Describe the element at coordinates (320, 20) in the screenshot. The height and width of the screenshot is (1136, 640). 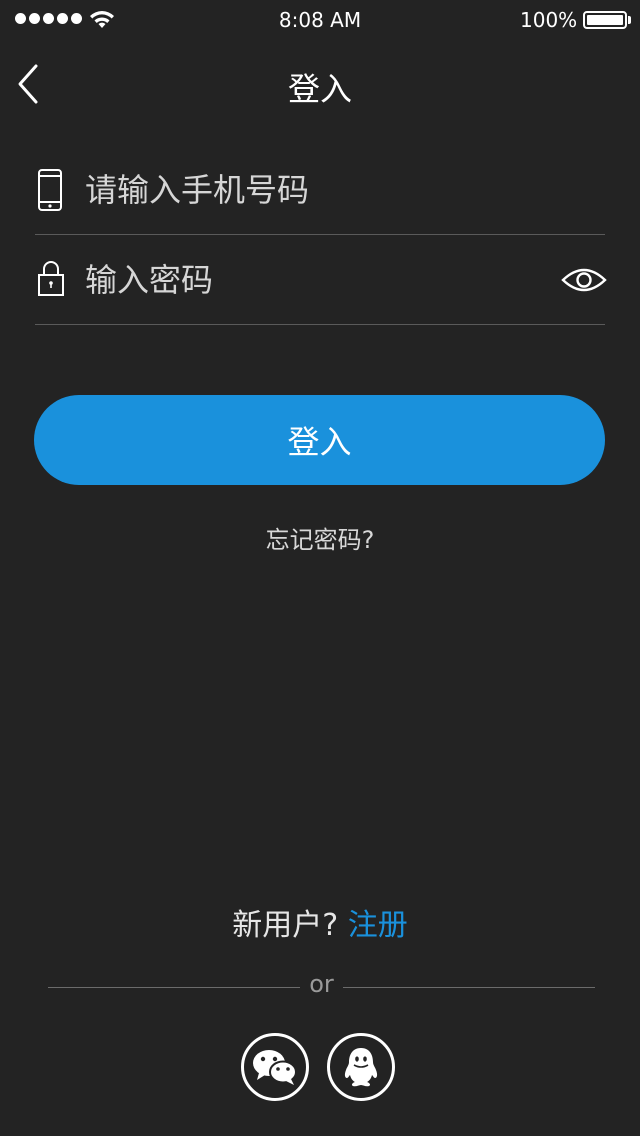
I see `status-bar: 8:08 AM 100%` at that location.